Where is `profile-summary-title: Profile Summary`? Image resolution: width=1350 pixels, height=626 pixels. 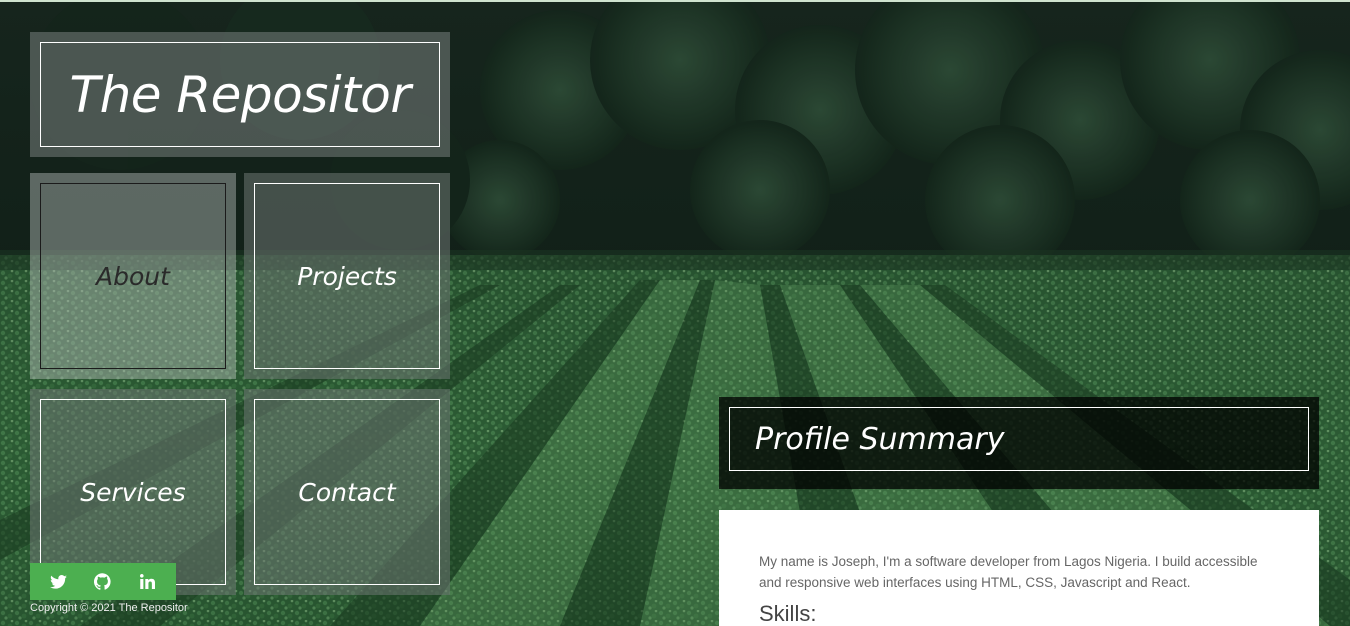 profile-summary-title: Profile Summary is located at coordinates (880, 439).